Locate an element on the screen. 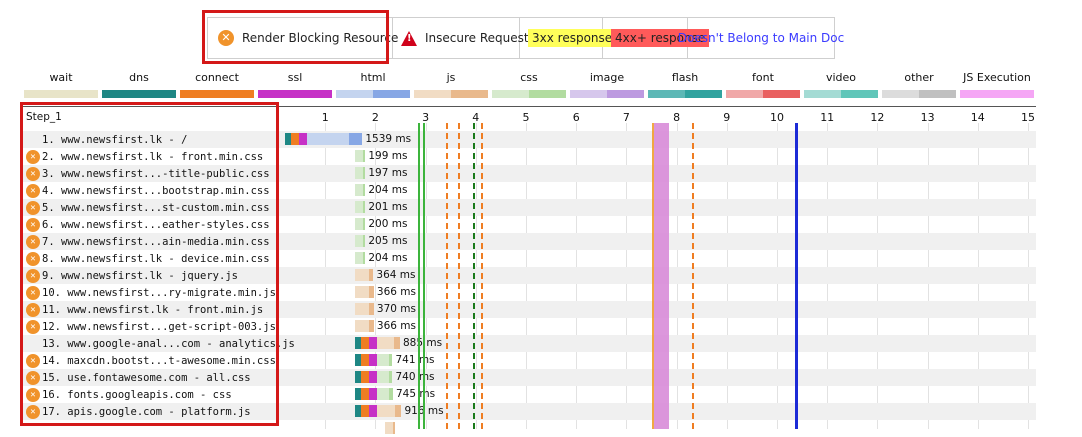 This screenshot has width=1082, height=437. request-duration: 370 ms is located at coordinates (396, 309).